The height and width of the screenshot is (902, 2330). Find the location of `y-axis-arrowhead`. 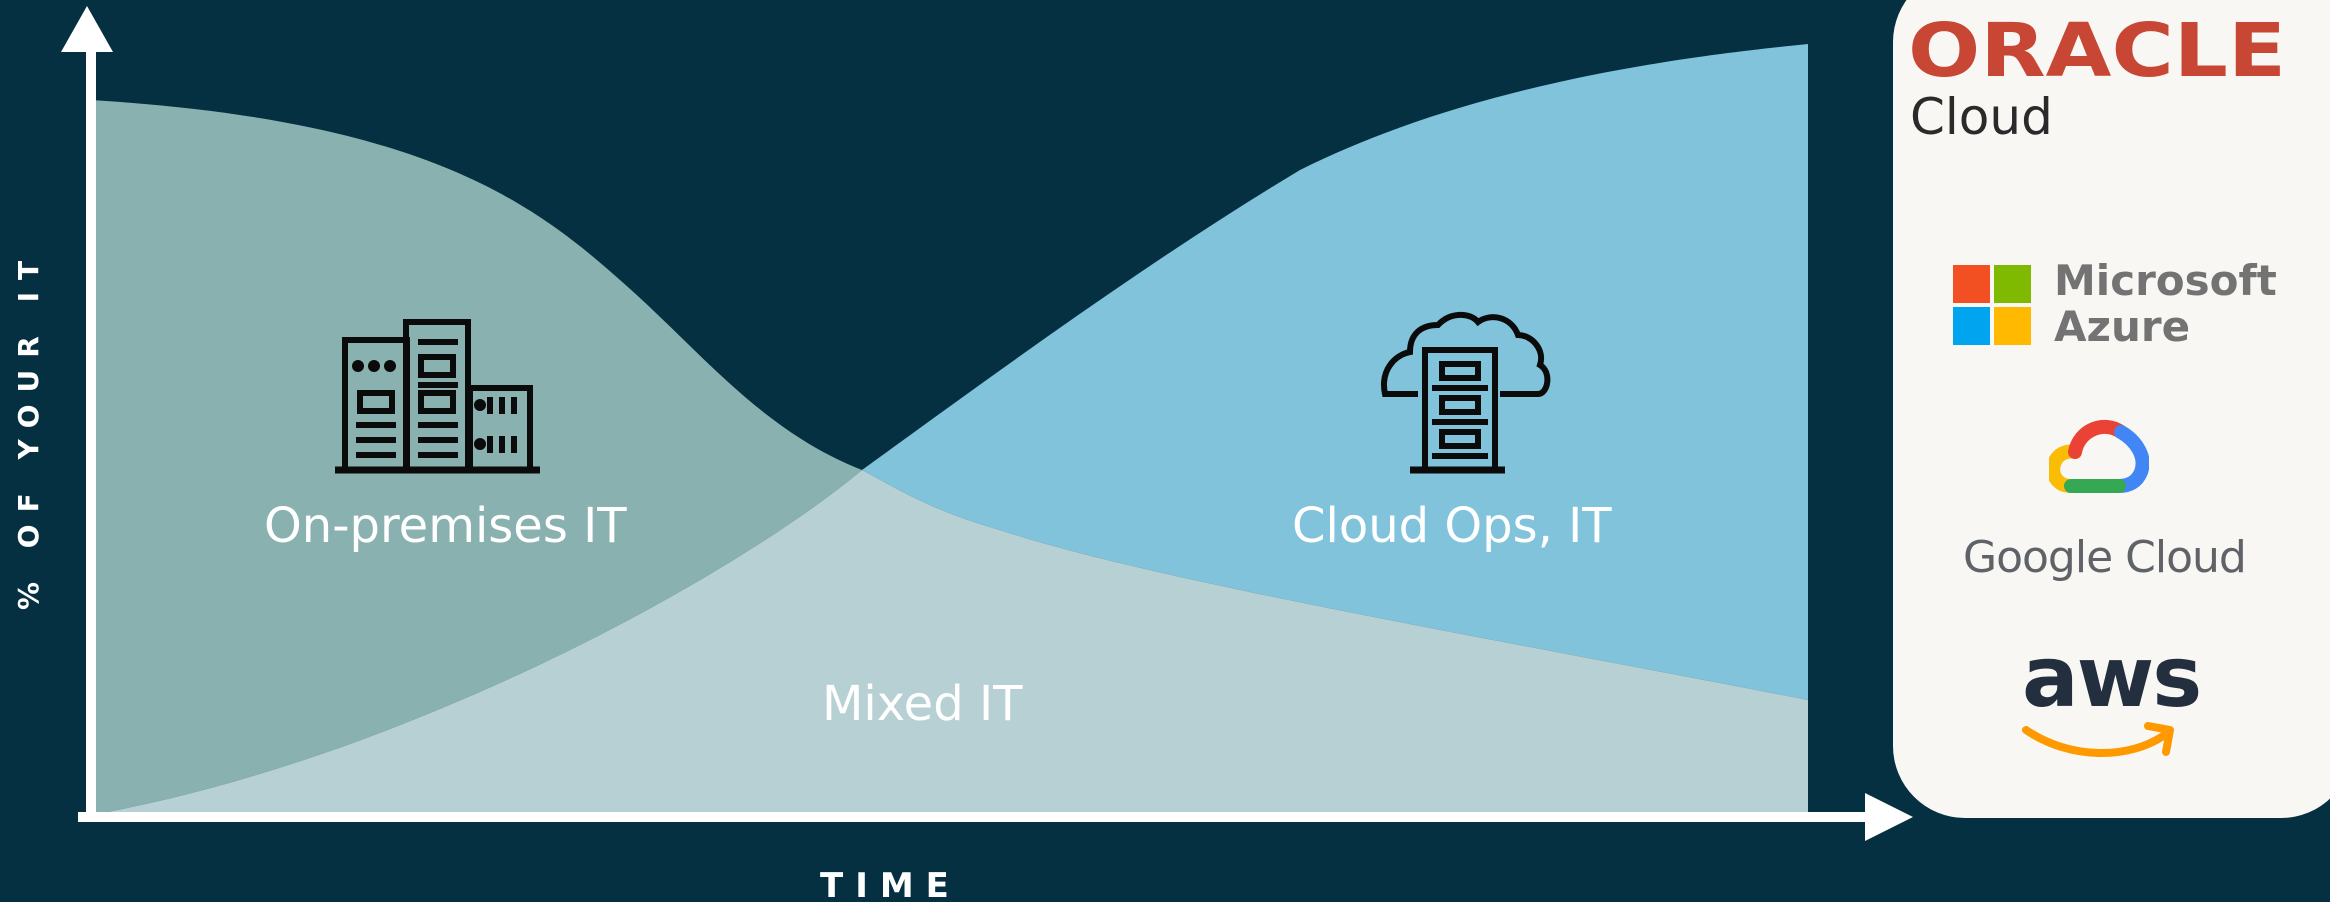

y-axis-arrowhead is located at coordinates (87, 29).